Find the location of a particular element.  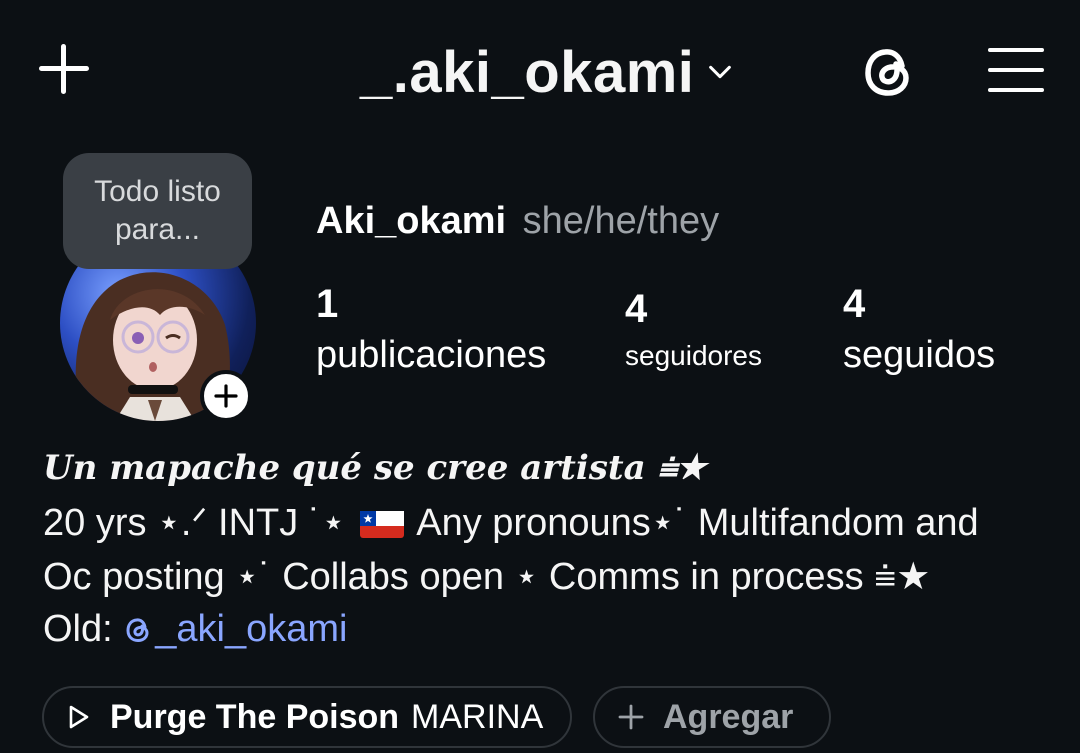

hamburger-menu-icon is located at coordinates (1017, 70).